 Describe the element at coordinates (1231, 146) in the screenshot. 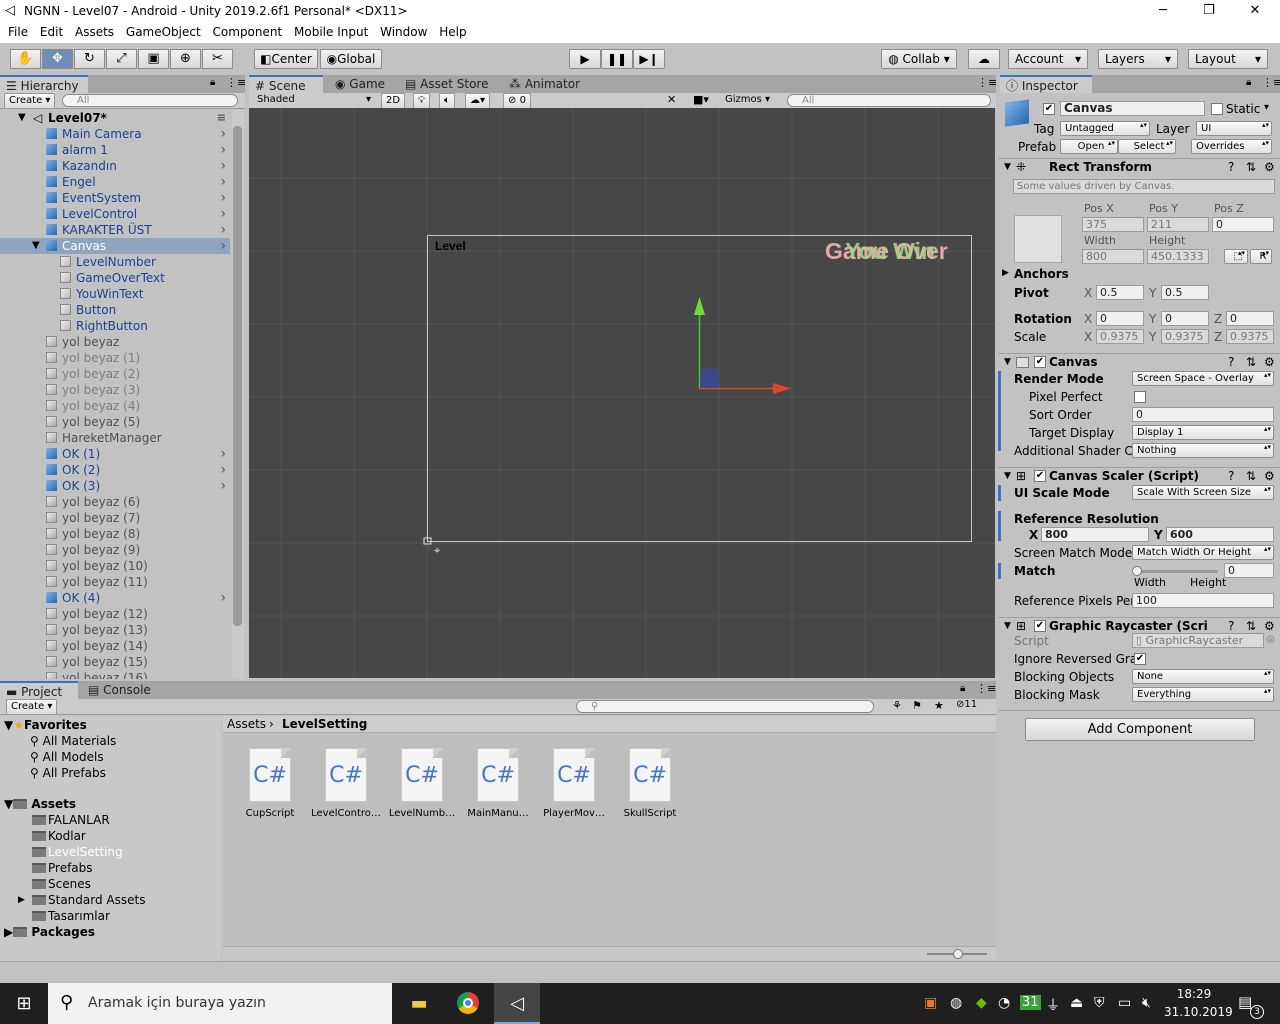

I see `prefab-overrides-dropdown: Overrides` at that location.